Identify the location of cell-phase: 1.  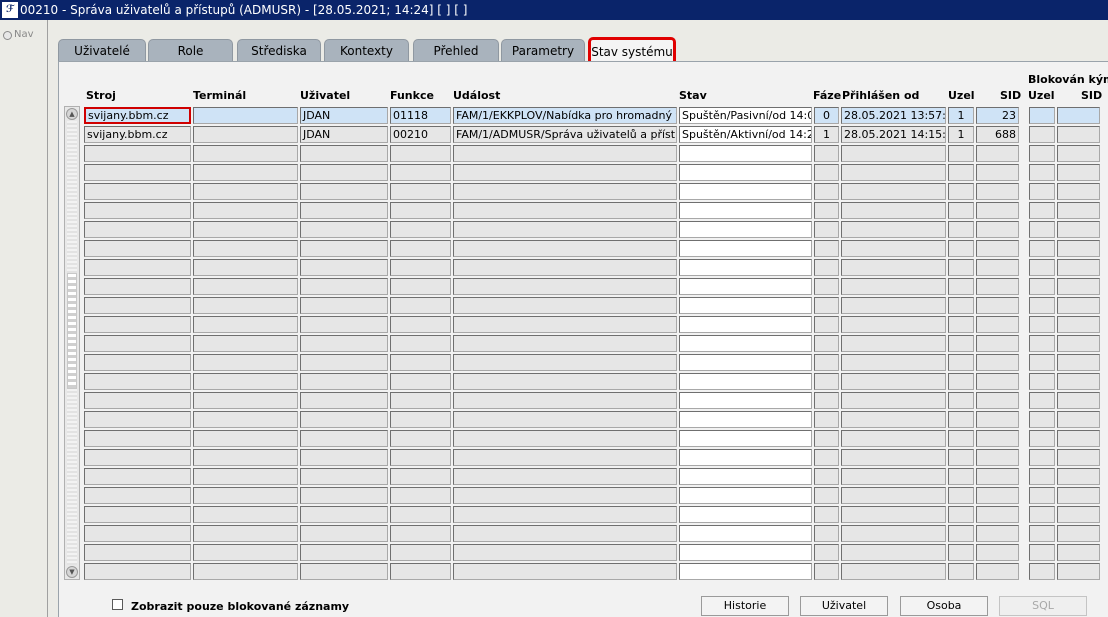
(826, 134).